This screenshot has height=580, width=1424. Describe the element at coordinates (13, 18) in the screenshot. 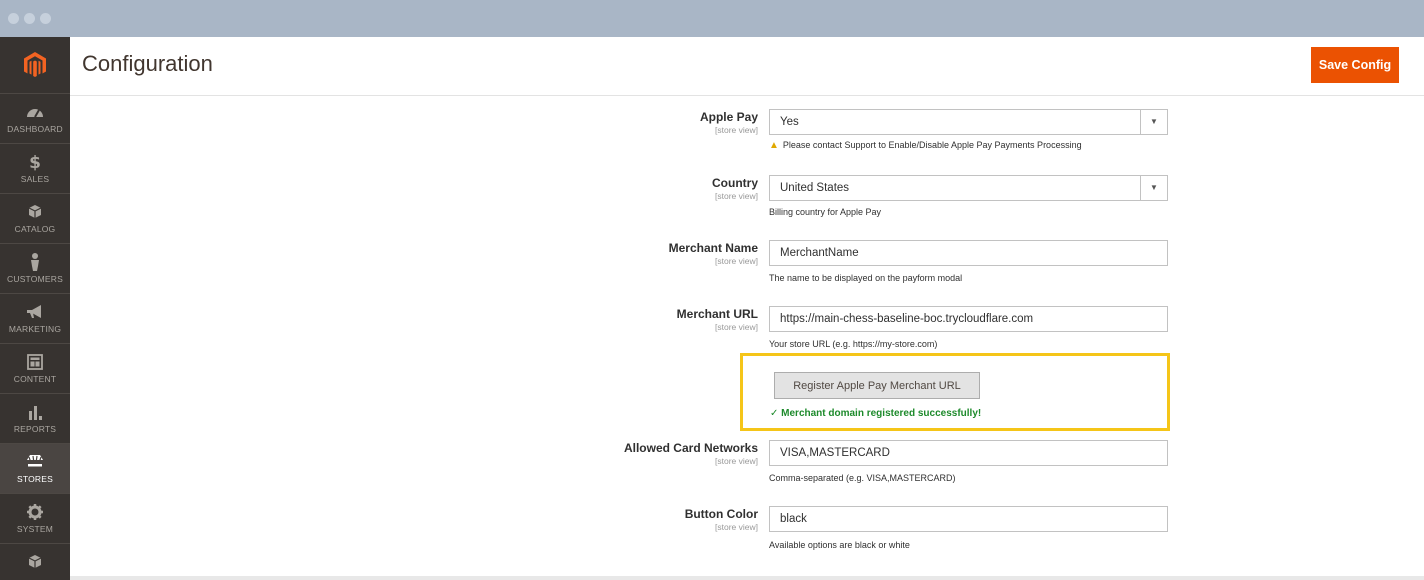

I see `close-window-dot` at that location.